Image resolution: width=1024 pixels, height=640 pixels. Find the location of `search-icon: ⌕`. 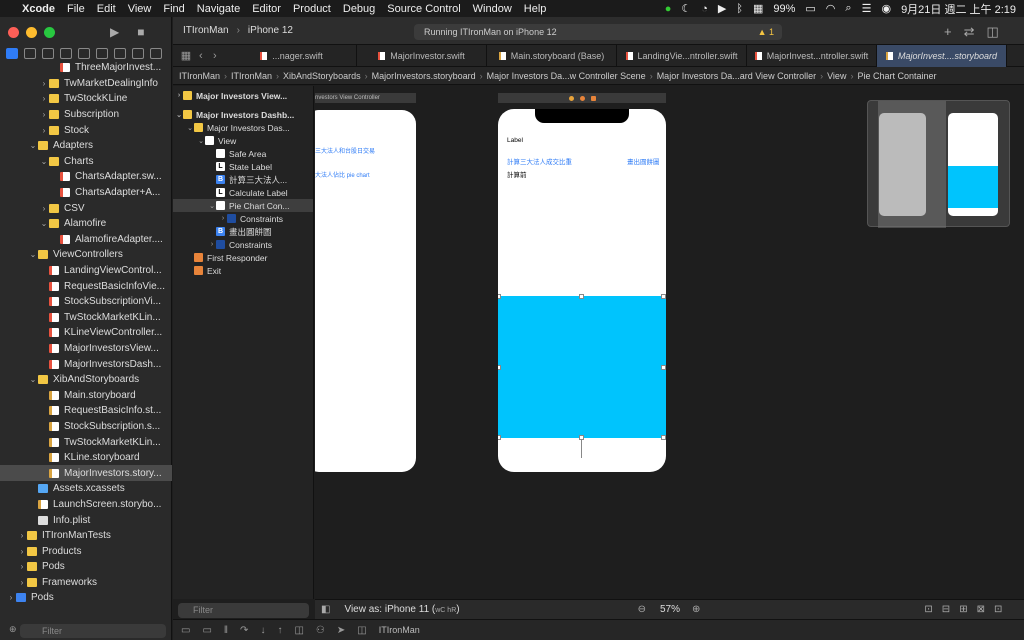

search-icon: ⌕ is located at coordinates (848, 8).